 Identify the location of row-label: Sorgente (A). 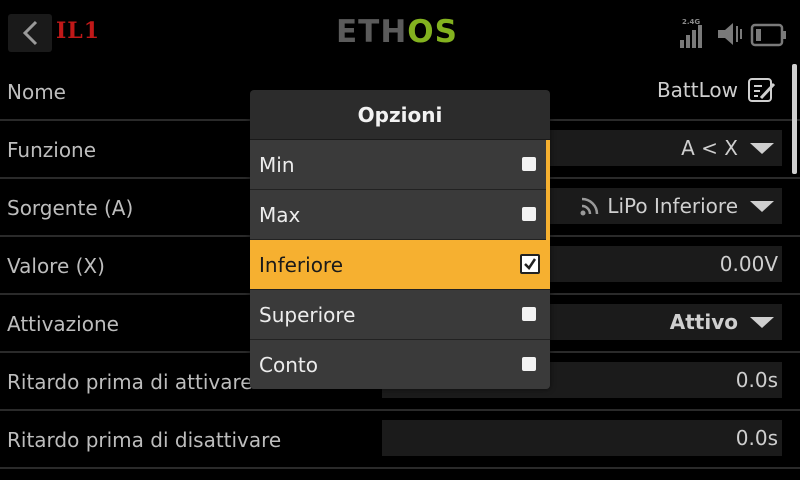
(70, 208).